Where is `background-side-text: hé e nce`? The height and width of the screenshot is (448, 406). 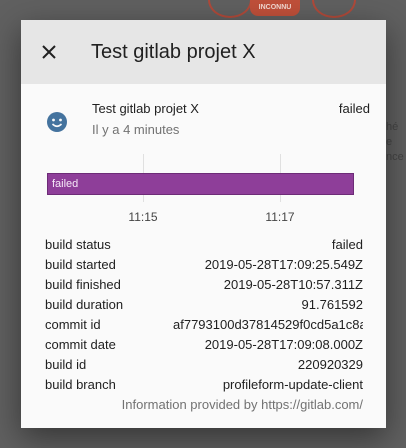 background-side-text: hé e nce is located at coordinates (395, 142).